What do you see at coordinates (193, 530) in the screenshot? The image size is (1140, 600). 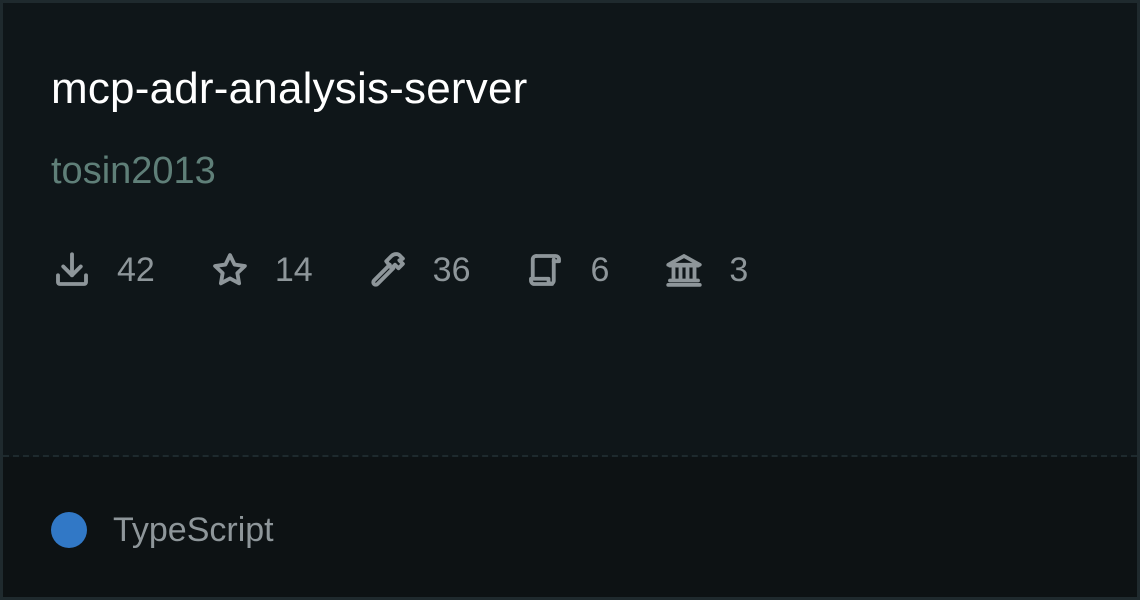 I see `language-label: TypeScript` at bounding box center [193, 530].